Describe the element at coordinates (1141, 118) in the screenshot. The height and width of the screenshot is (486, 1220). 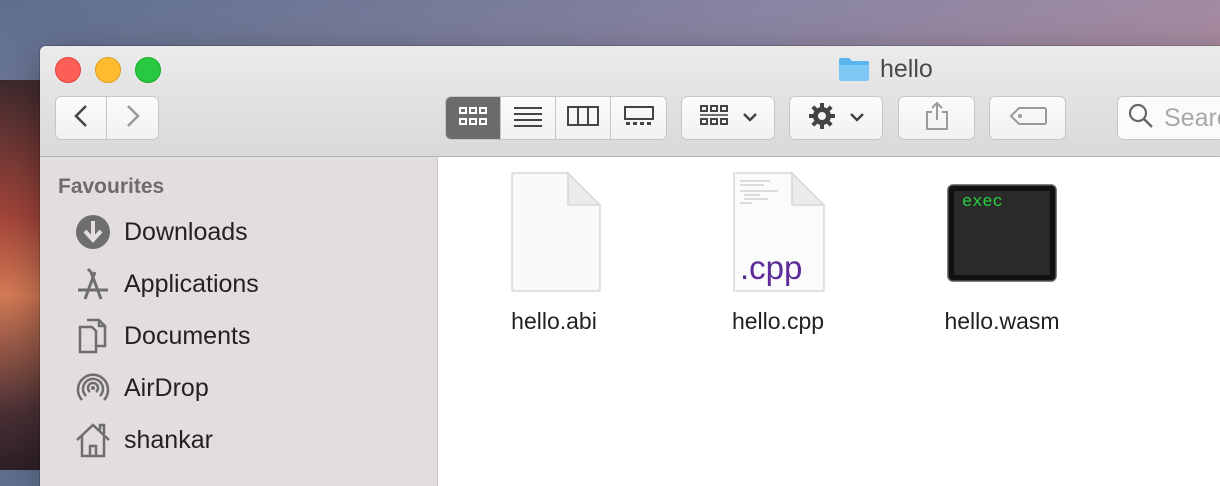
I see `search-icon` at that location.